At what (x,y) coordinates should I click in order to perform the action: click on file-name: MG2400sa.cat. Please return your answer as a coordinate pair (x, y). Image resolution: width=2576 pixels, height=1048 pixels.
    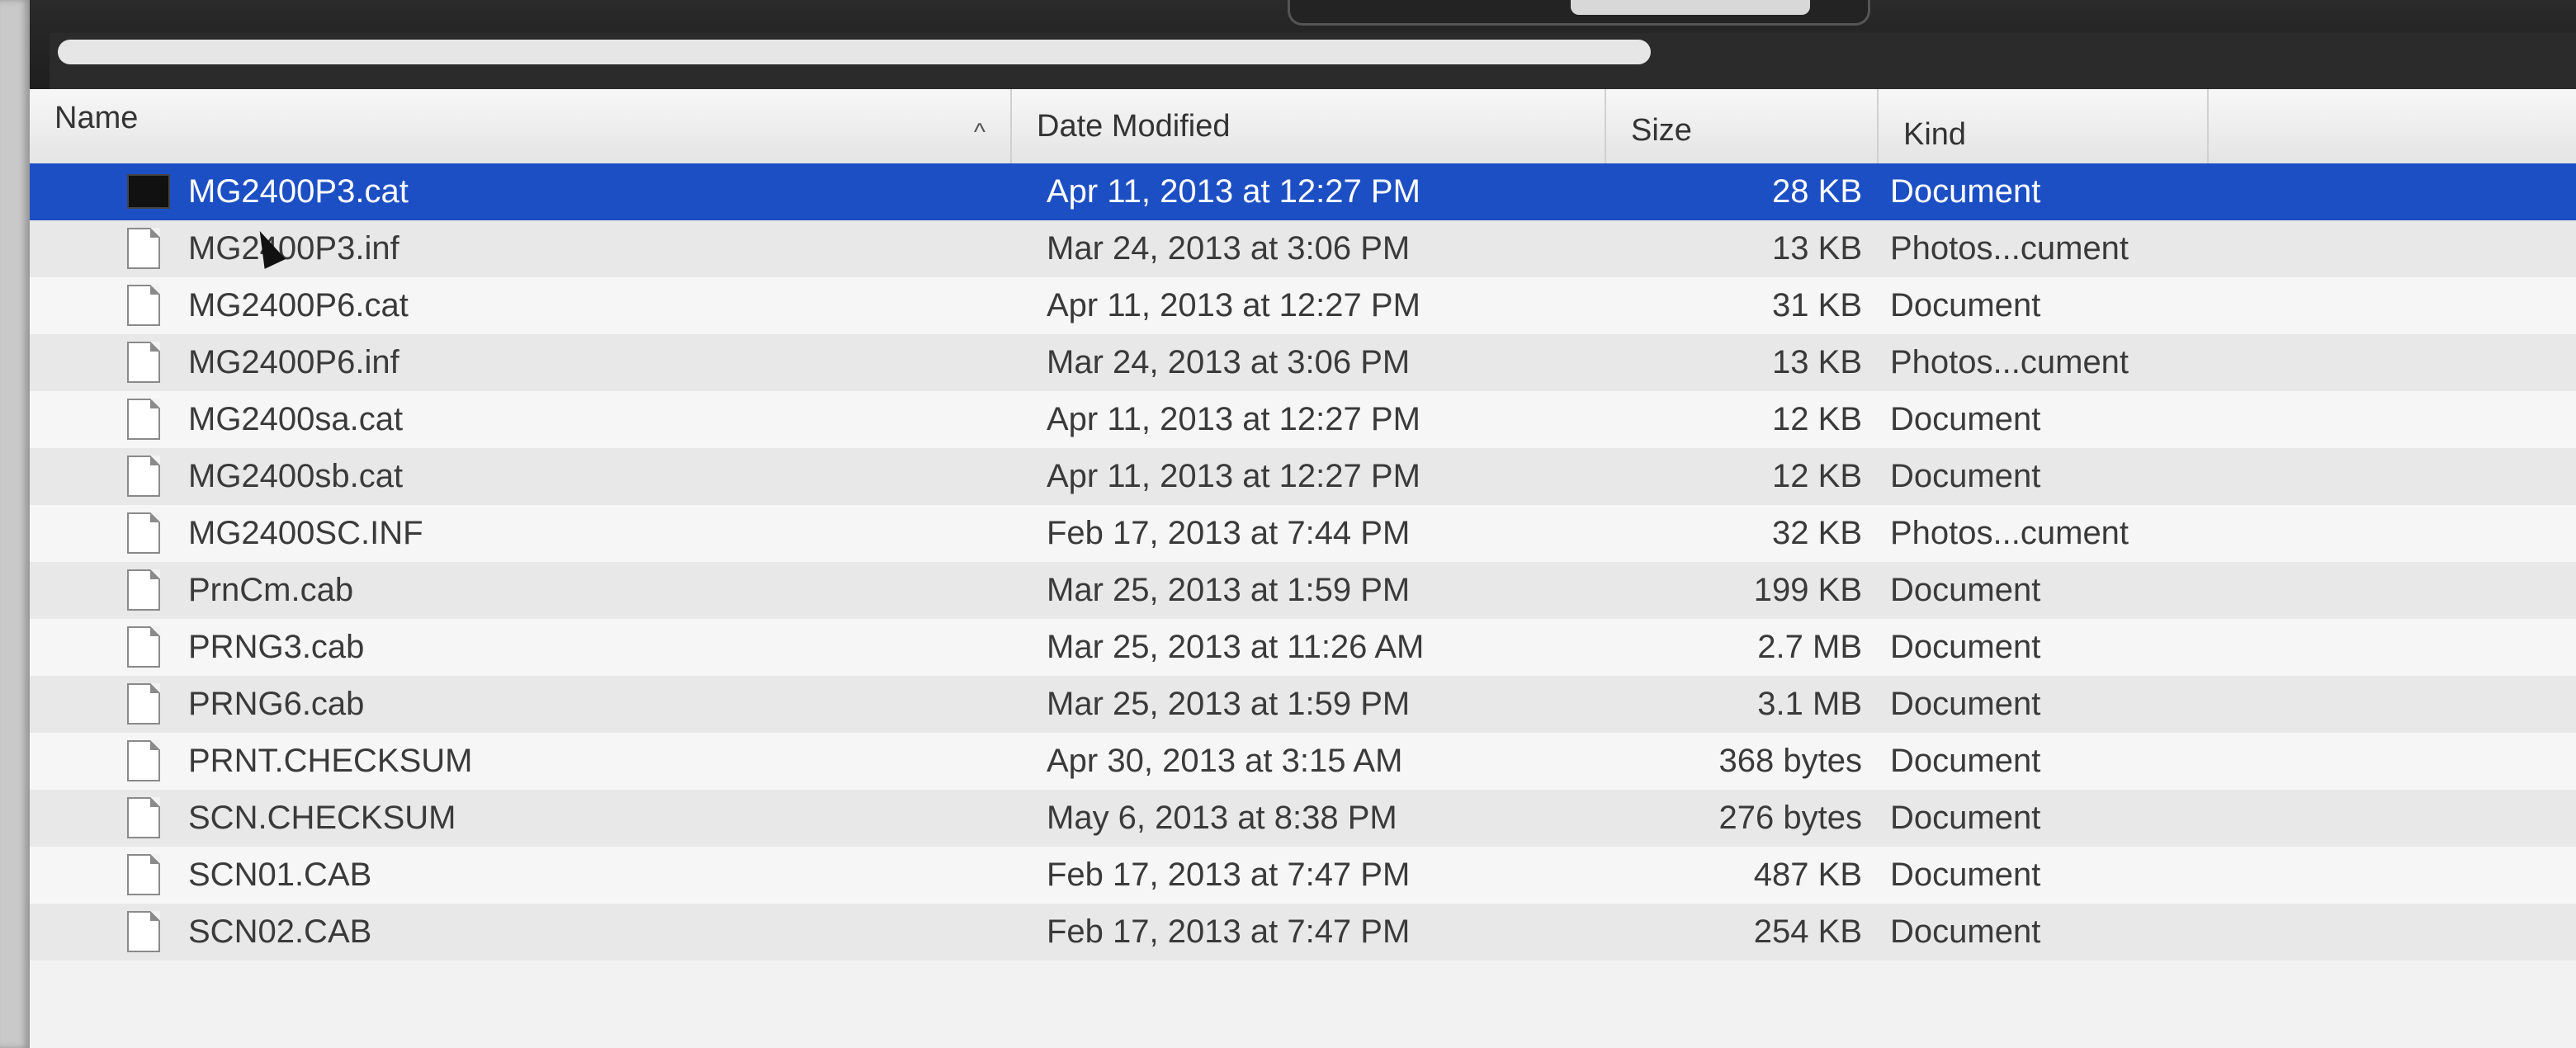
    Looking at the image, I should click on (296, 419).